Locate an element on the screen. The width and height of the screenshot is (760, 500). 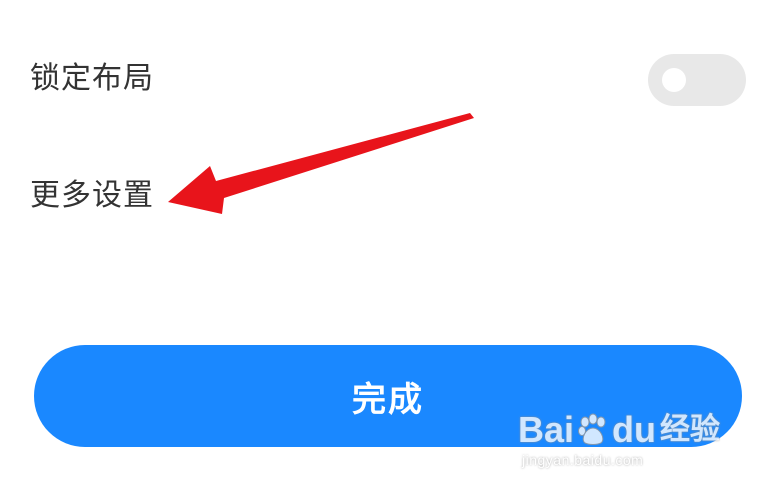
watermark-url: jingyan.baidu.com is located at coordinates (582, 460).